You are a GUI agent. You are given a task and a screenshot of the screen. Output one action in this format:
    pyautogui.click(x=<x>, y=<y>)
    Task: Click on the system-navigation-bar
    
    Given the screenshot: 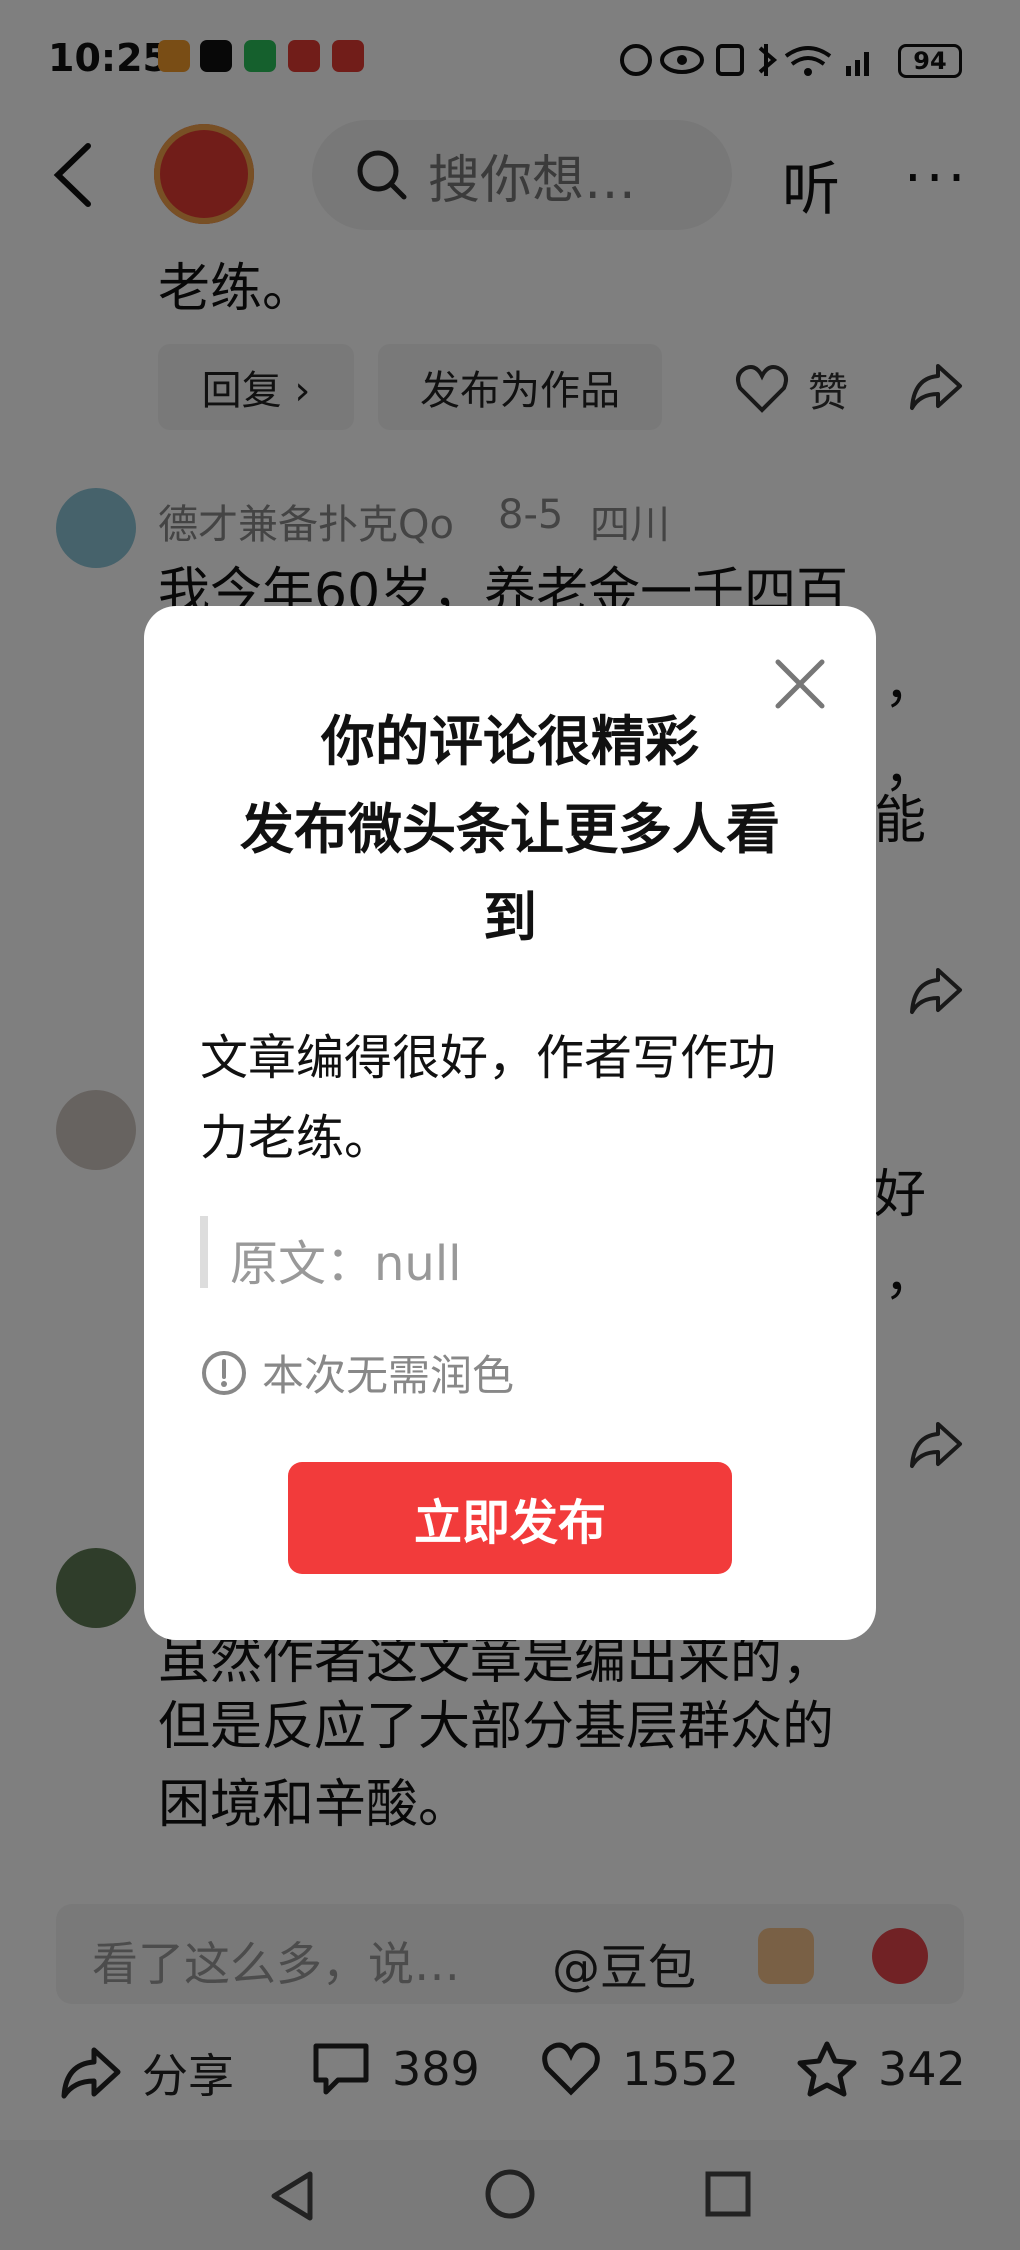 What is the action you would take?
    pyautogui.click(x=510, y=2195)
    